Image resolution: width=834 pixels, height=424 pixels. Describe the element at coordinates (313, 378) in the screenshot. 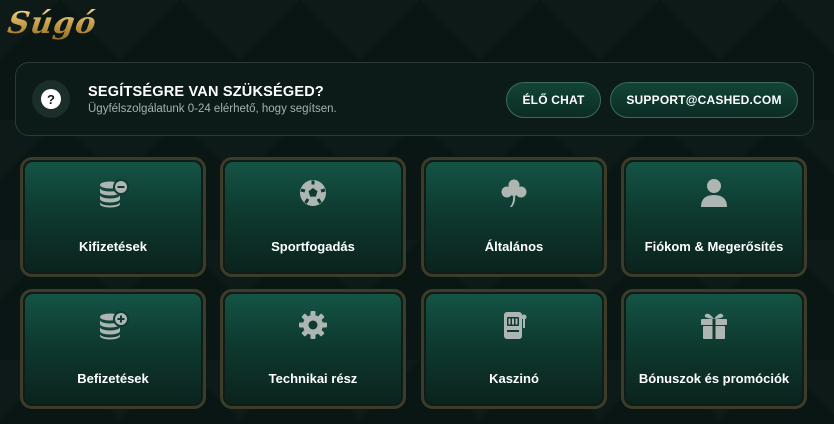

I see `category-label: Technikai rész` at that location.